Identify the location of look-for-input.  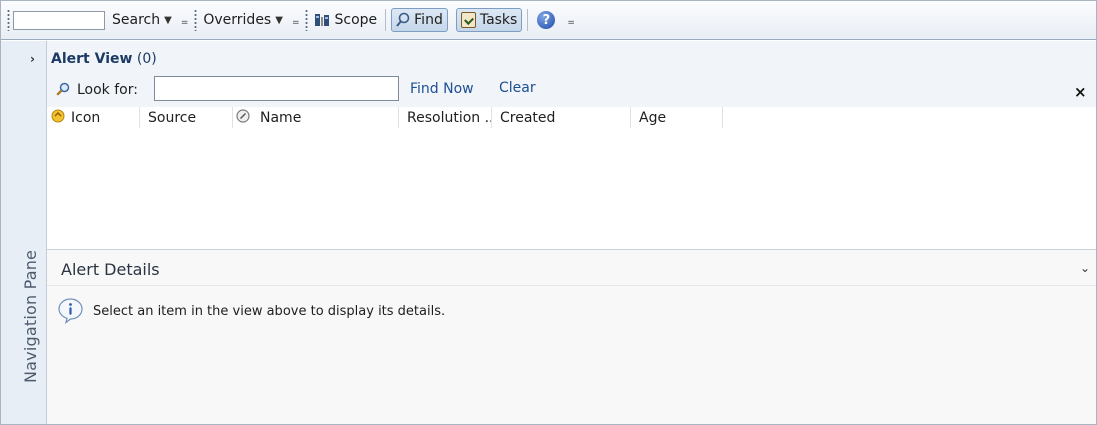
(276, 88).